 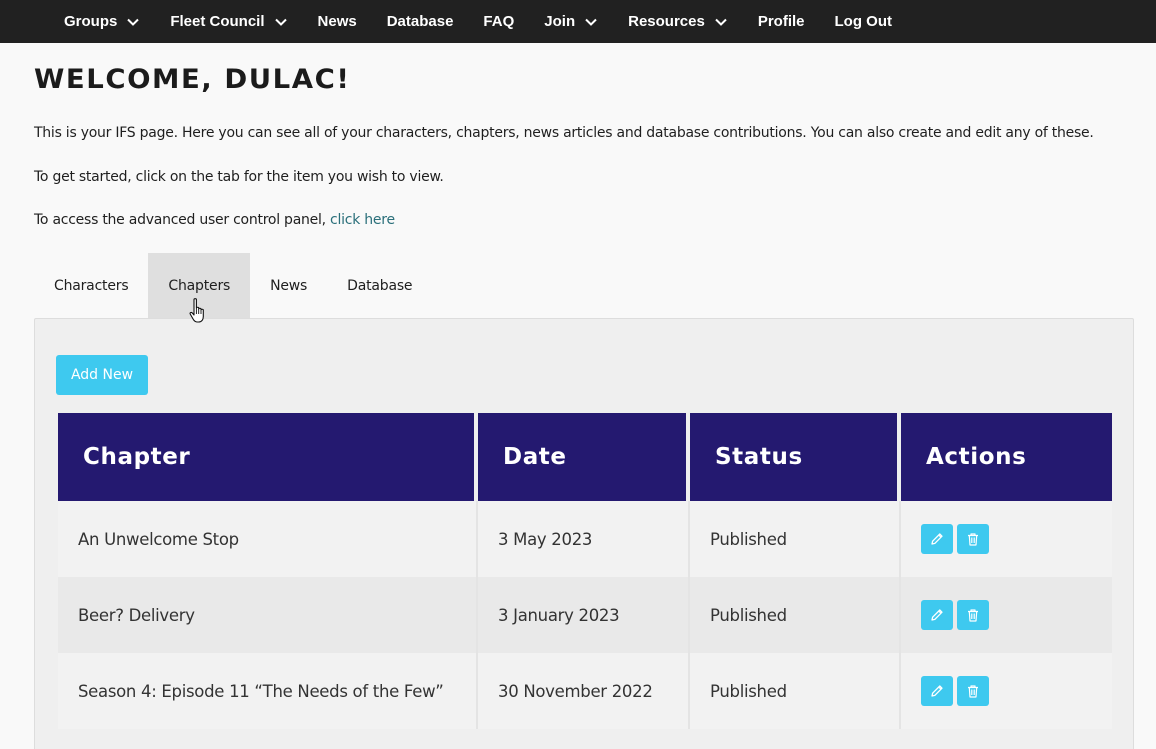 I want to click on nav-database: Database, so click(x=420, y=21).